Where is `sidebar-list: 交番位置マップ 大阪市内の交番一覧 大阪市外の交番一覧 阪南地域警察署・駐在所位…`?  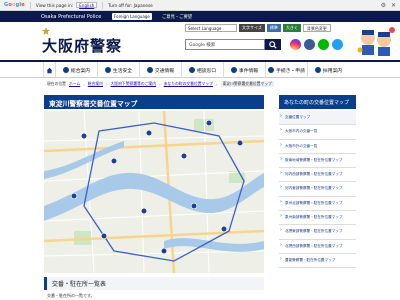
sidebar-list: 交番位置マップ 大阪市内の交番一覧 大阪市外の交番一覧 阪南地域警察署・駐在所位… is located at coordinates (317, 190).